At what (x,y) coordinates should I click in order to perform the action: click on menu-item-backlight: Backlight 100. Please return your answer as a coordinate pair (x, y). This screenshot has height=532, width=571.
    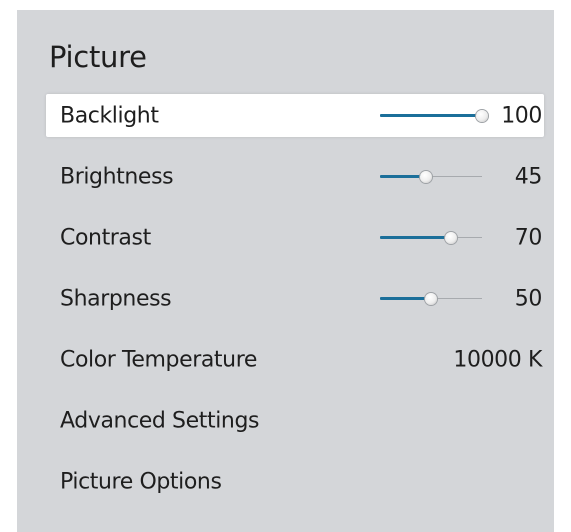
    Looking at the image, I should click on (295, 115).